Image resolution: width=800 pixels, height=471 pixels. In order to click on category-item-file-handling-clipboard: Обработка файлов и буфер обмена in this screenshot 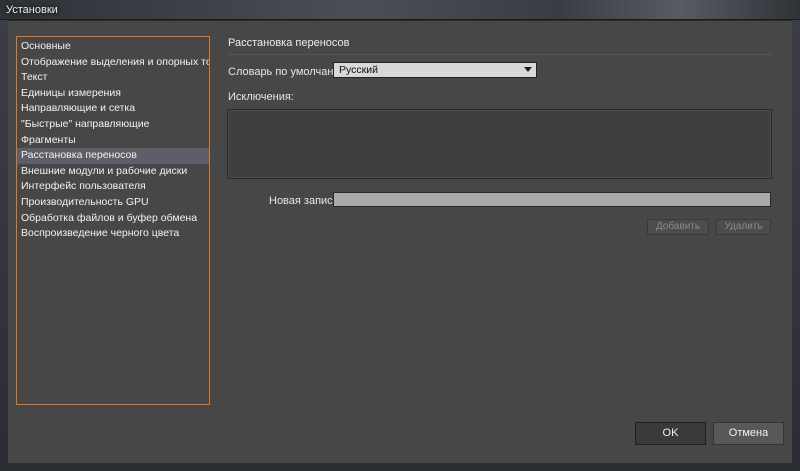, I will do `click(113, 219)`.